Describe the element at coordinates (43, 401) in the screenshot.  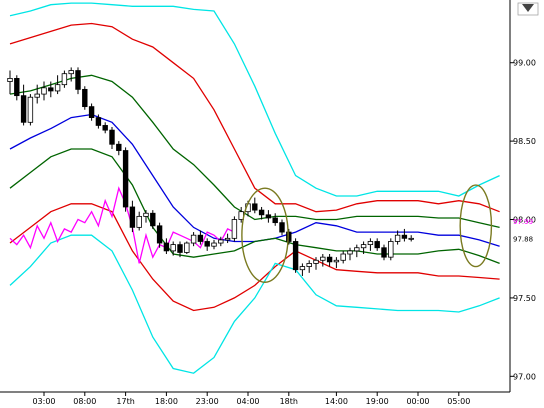
I see `x-tick-label: 03:00` at that location.